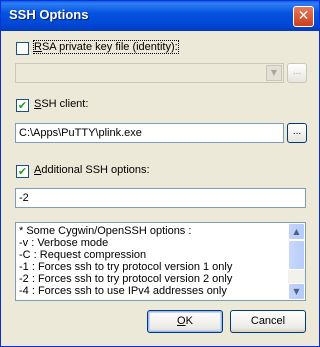 The height and width of the screenshot is (347, 320). Describe the element at coordinates (296, 231) in the screenshot. I see `scroll-up-icon: ▲` at that location.